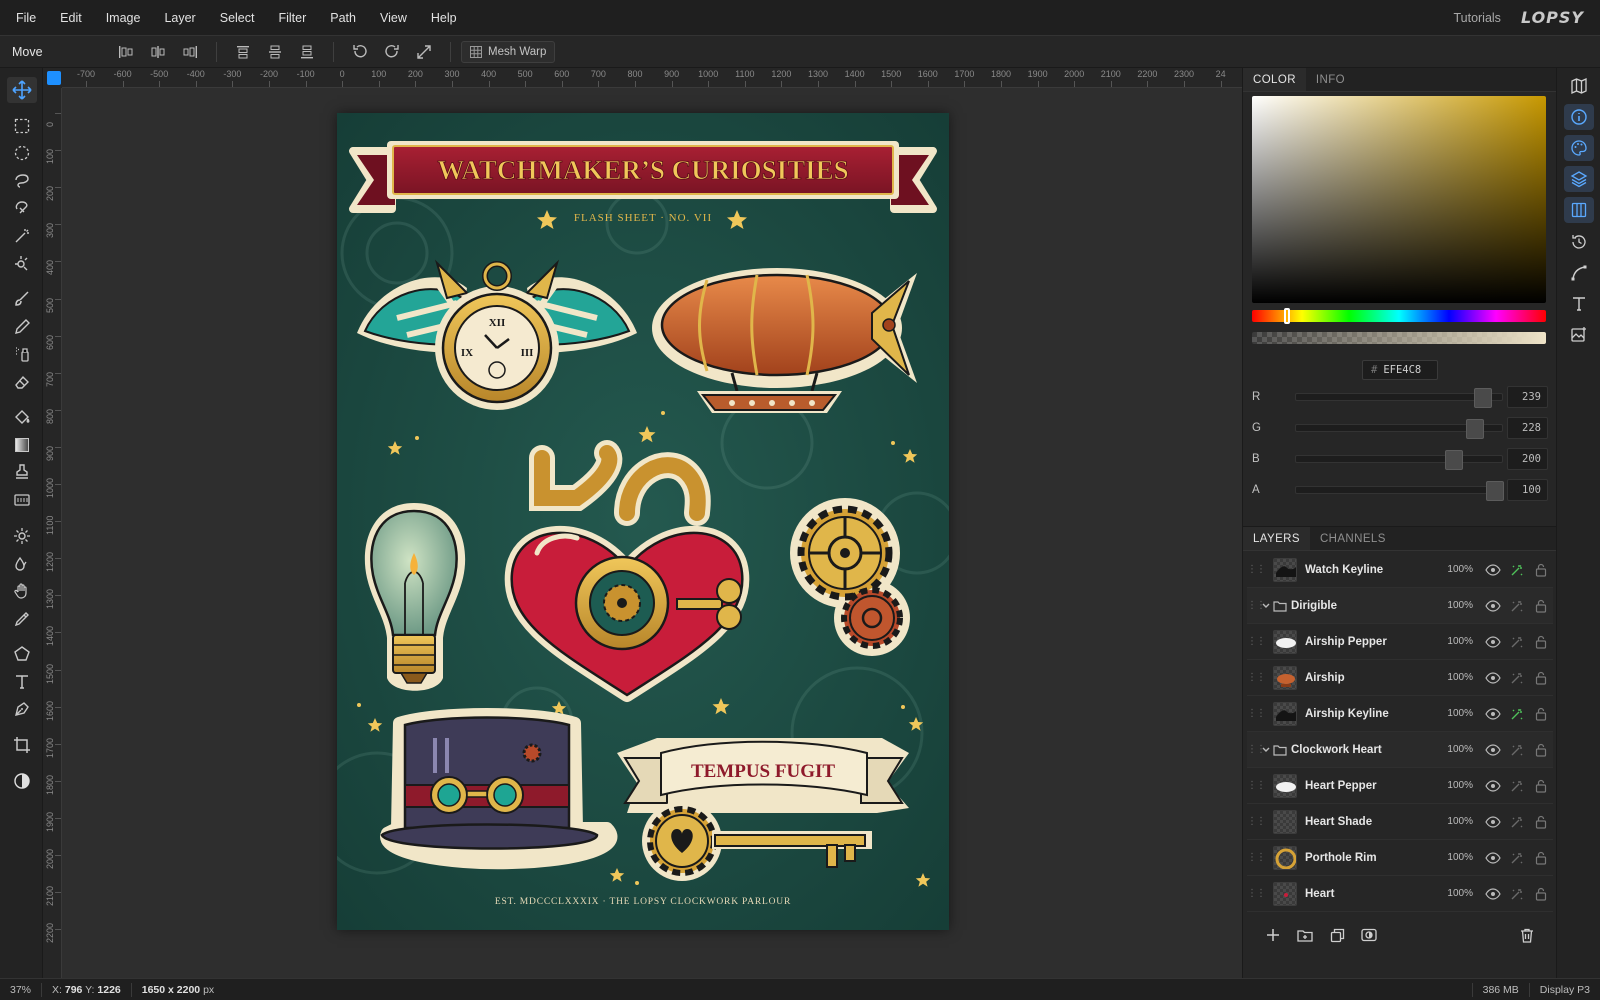 Image resolution: width=1600 pixels, height=1000 pixels. Describe the element at coordinates (22, 591) in the screenshot. I see `hand-tool` at that location.